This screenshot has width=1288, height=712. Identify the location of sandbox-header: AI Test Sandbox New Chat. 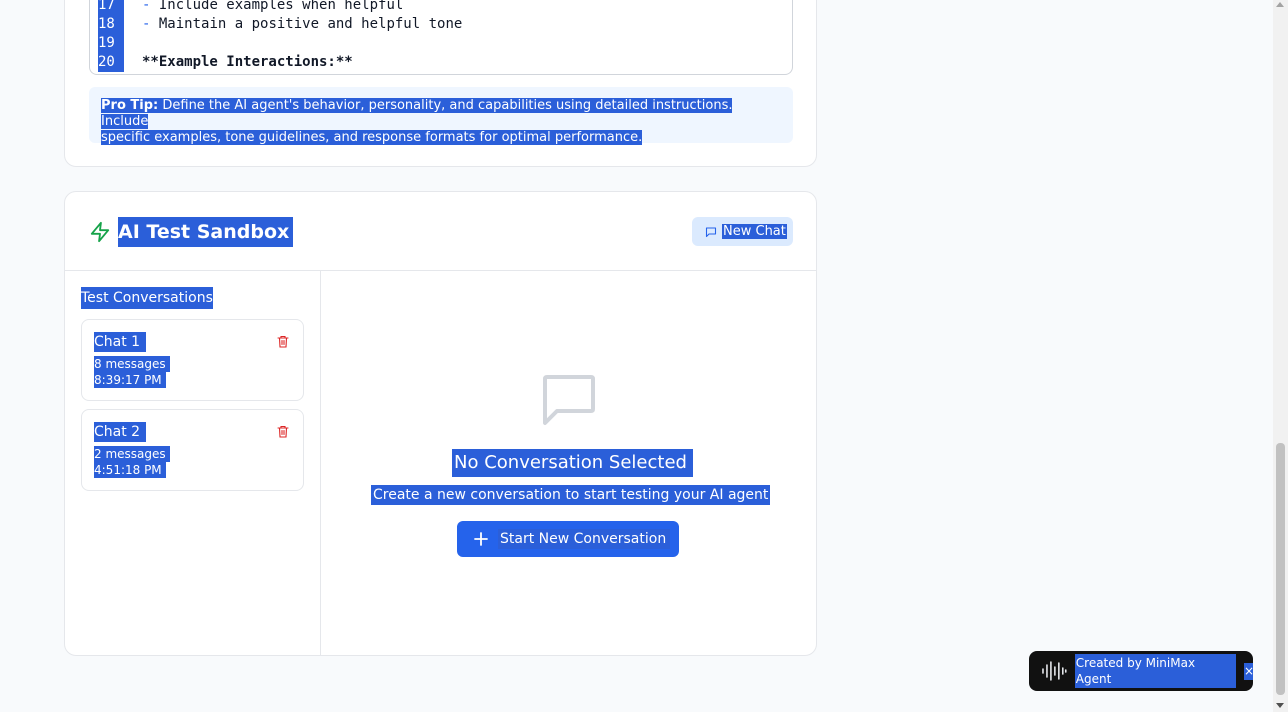
(440, 231).